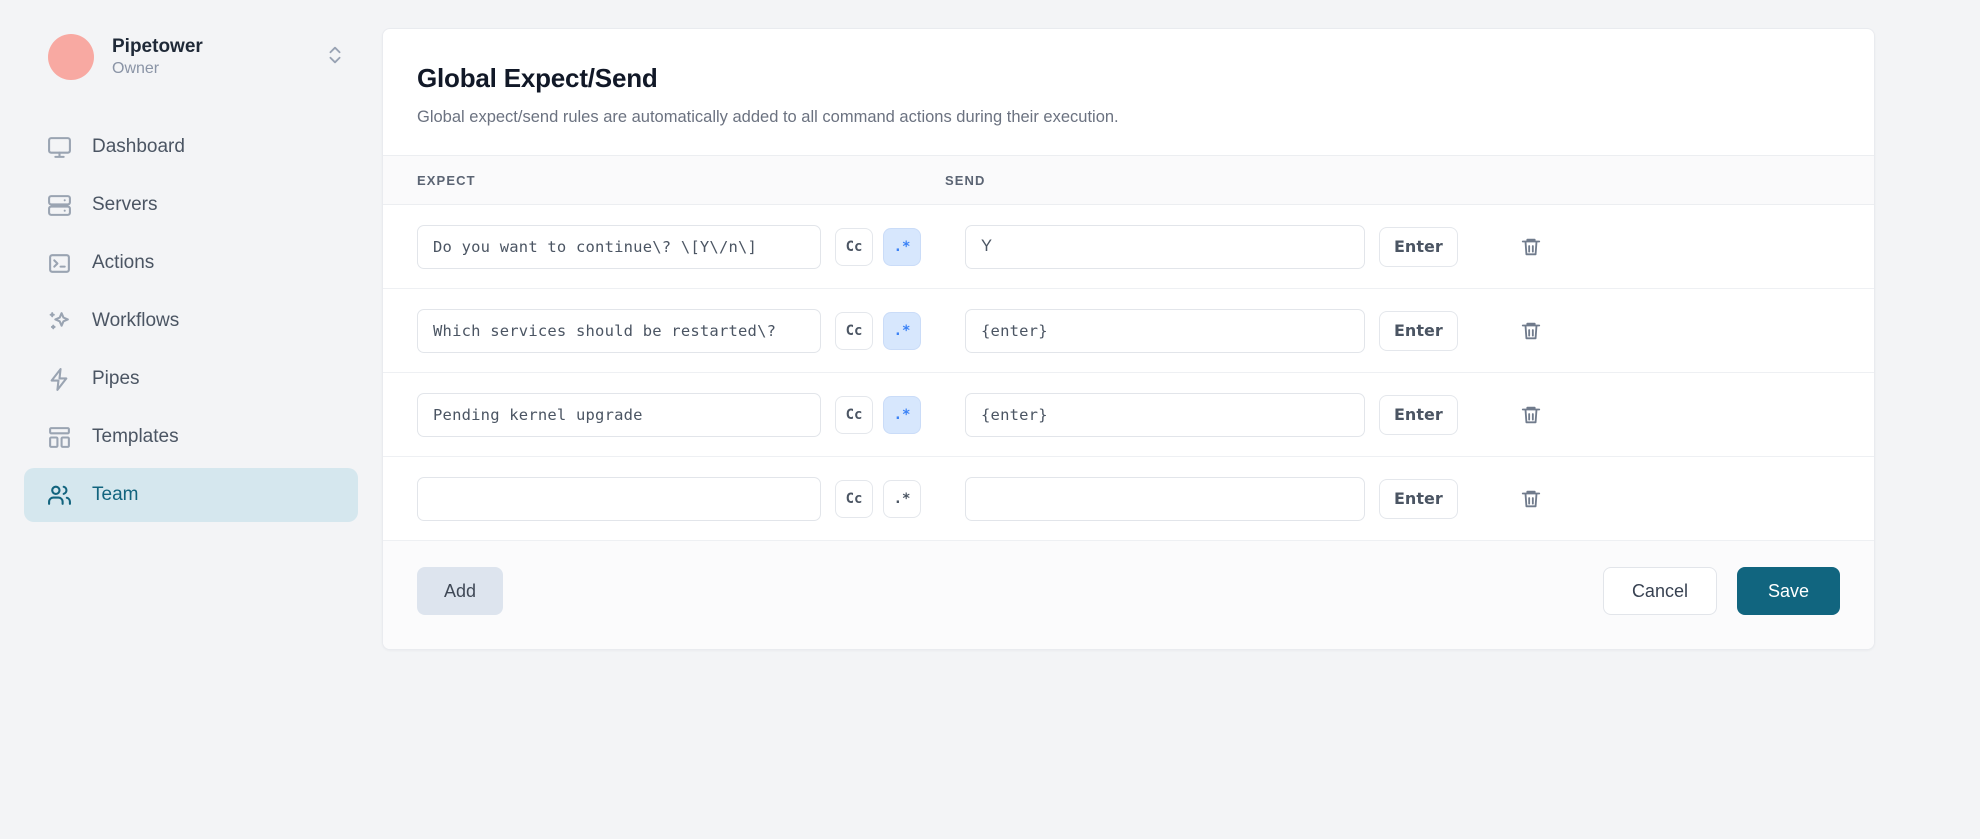 The height and width of the screenshot is (839, 1980). What do you see at coordinates (115, 494) in the screenshot?
I see `sidebar-item-label: Team` at bounding box center [115, 494].